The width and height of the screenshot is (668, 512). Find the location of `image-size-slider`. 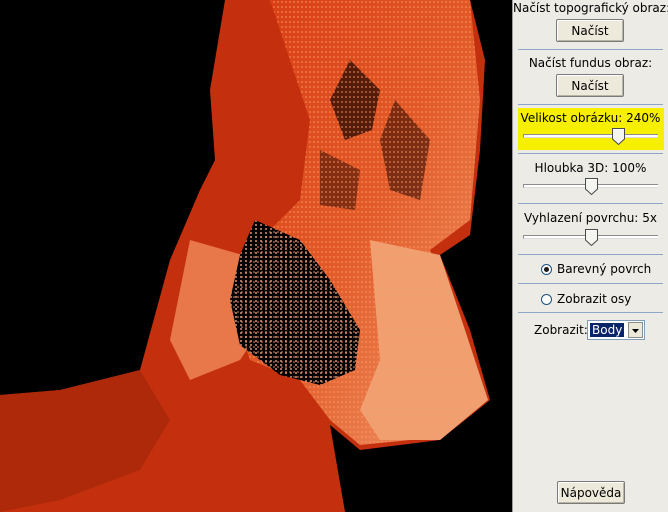

image-size-slider is located at coordinates (590, 136).